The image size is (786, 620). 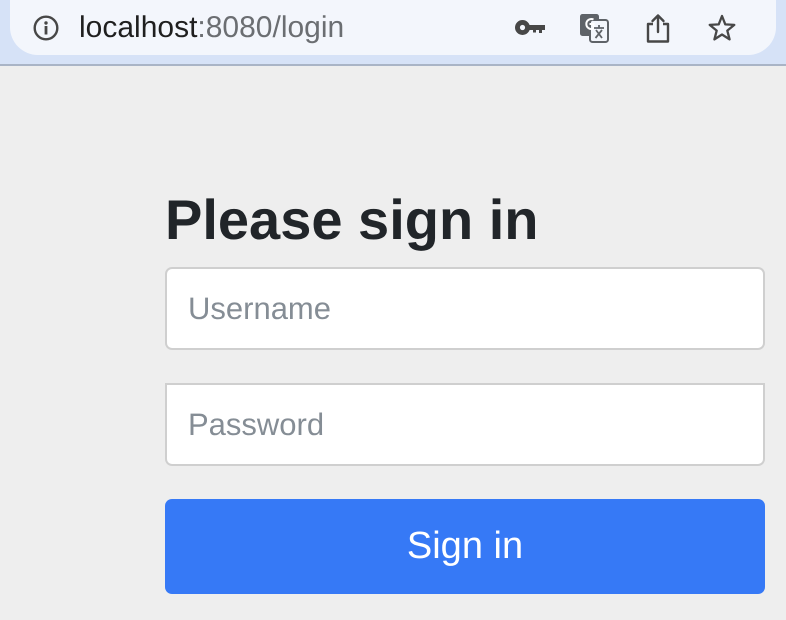 What do you see at coordinates (46, 27) in the screenshot?
I see `info-icon` at bounding box center [46, 27].